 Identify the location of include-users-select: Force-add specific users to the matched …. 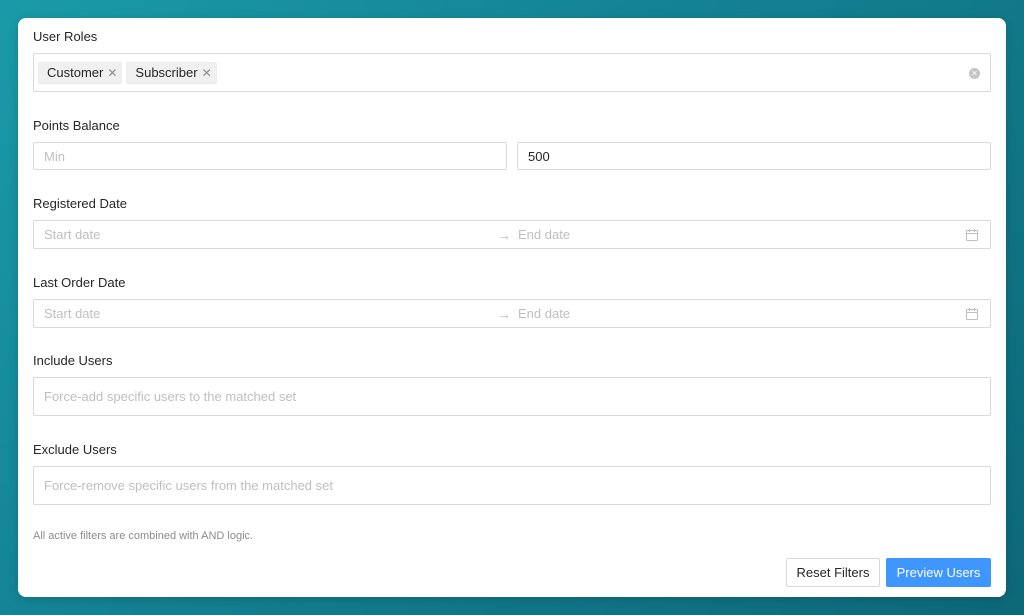
(512, 396).